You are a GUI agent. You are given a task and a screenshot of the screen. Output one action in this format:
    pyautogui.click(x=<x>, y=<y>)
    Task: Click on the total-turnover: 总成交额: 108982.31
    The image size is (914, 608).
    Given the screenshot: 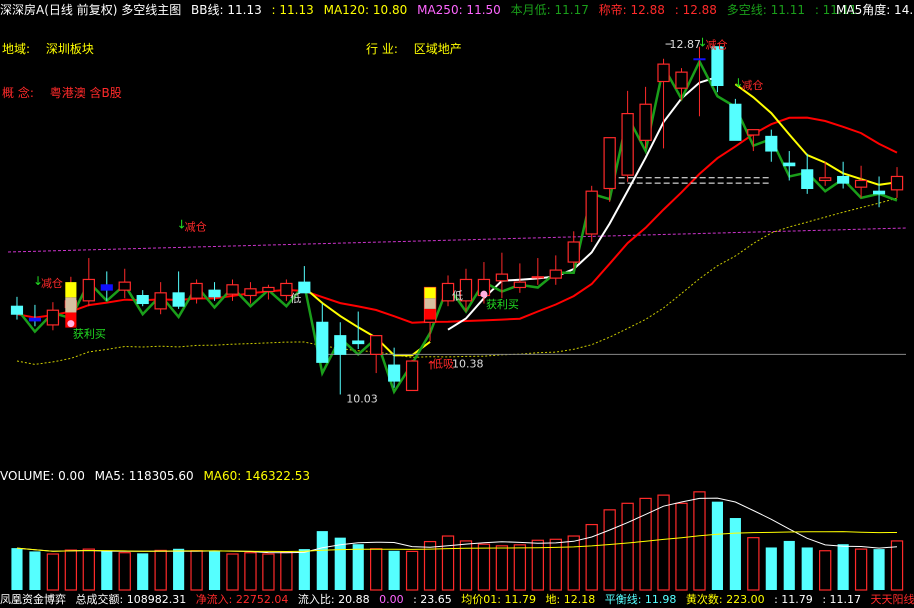 What is the action you would take?
    pyautogui.click(x=131, y=599)
    